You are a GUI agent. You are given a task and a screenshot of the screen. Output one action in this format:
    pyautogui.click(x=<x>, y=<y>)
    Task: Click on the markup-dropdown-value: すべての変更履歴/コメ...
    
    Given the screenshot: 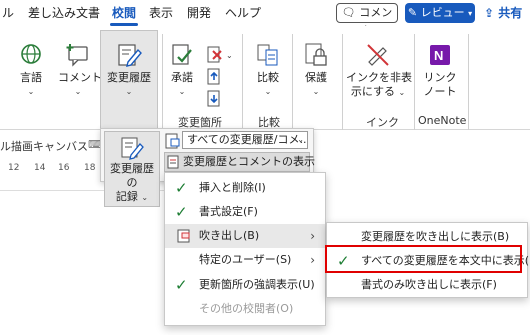 What is the action you would take?
    pyautogui.click(x=247, y=139)
    